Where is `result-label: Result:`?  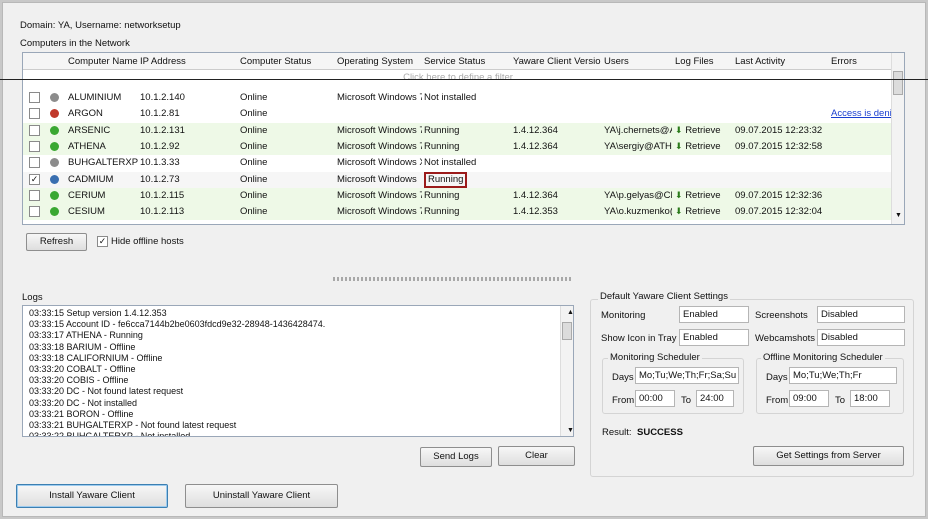
result-label: Result: is located at coordinates (617, 432).